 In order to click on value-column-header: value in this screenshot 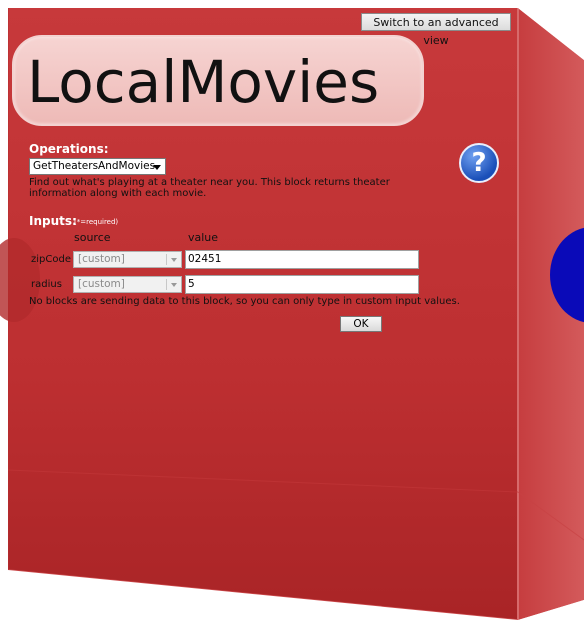, I will do `click(203, 237)`.